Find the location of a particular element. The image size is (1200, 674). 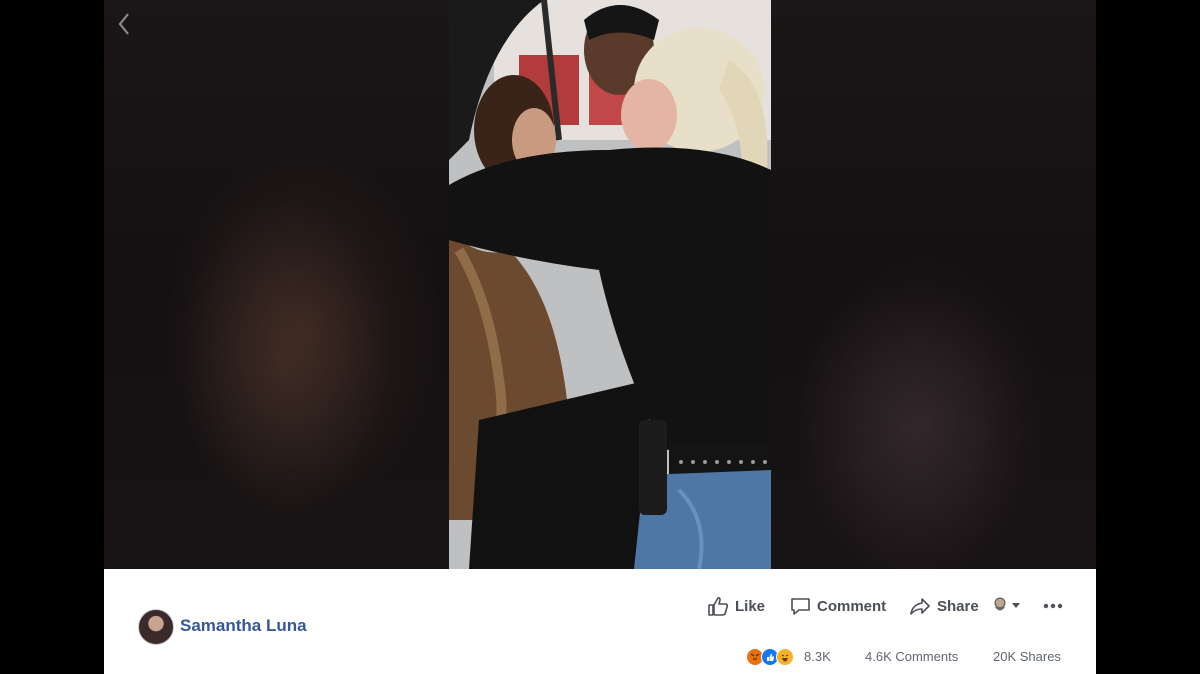

comment-bubble-icon is located at coordinates (800, 606).